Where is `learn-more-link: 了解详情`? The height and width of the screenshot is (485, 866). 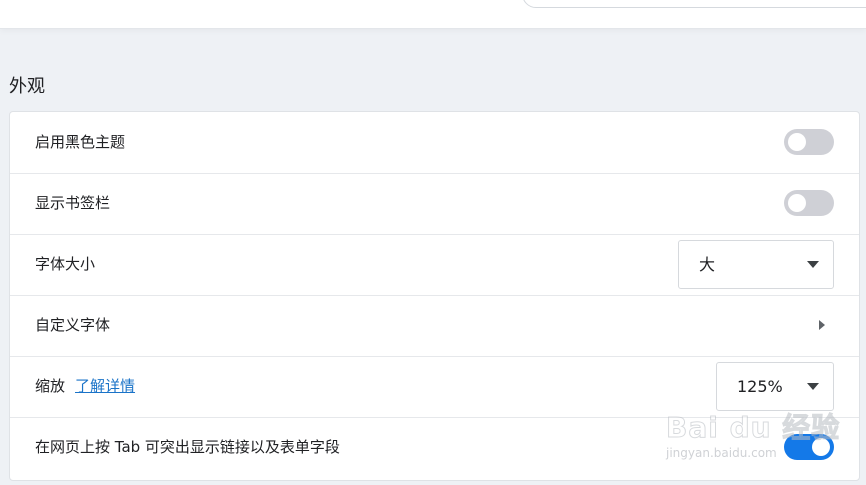
learn-more-link: 了解详情 is located at coordinates (105, 386).